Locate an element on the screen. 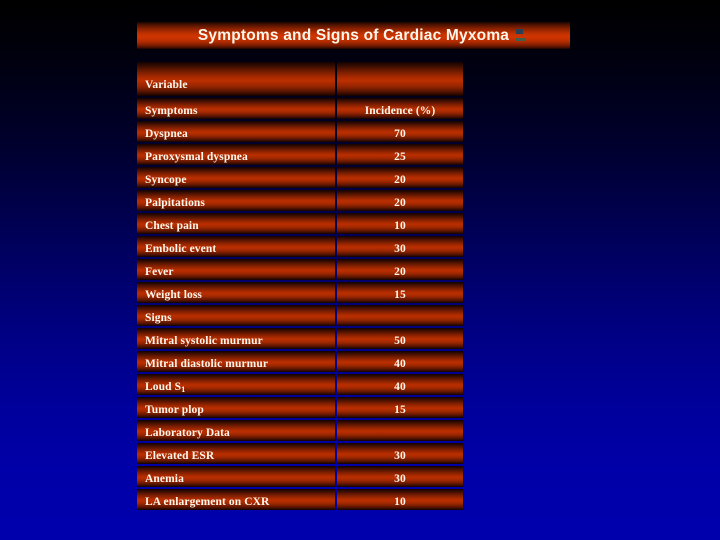 The image size is (720, 540). table-header-variable-cell: Variable is located at coordinates (236, 79).